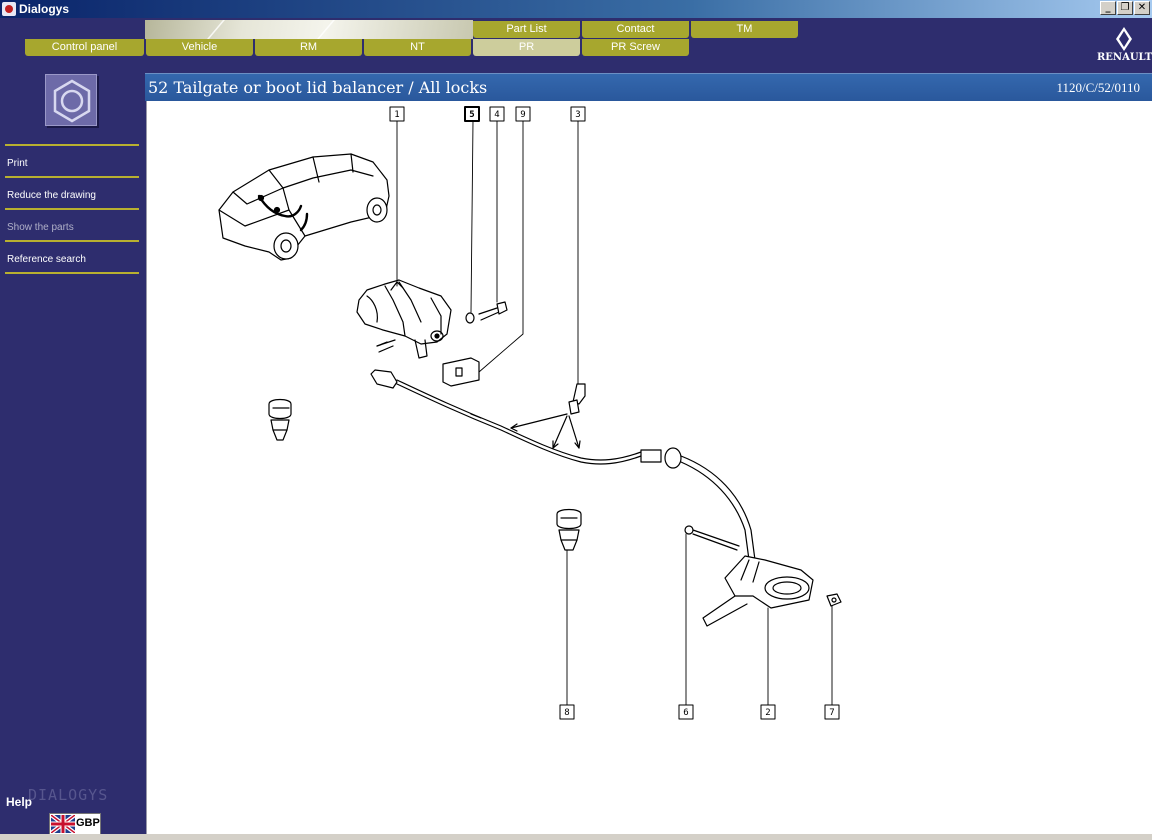 Image resolution: width=1152 pixels, height=840 pixels. What do you see at coordinates (470, 318) in the screenshot?
I see `part-5-washer` at bounding box center [470, 318].